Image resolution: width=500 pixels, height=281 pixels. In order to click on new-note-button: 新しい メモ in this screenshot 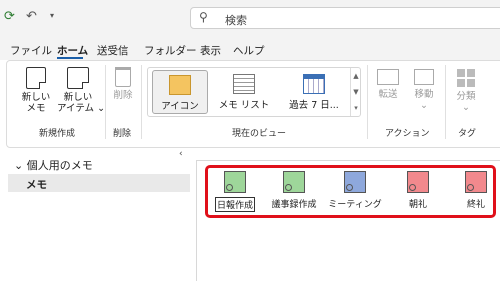, I will do `click(36, 90)`.